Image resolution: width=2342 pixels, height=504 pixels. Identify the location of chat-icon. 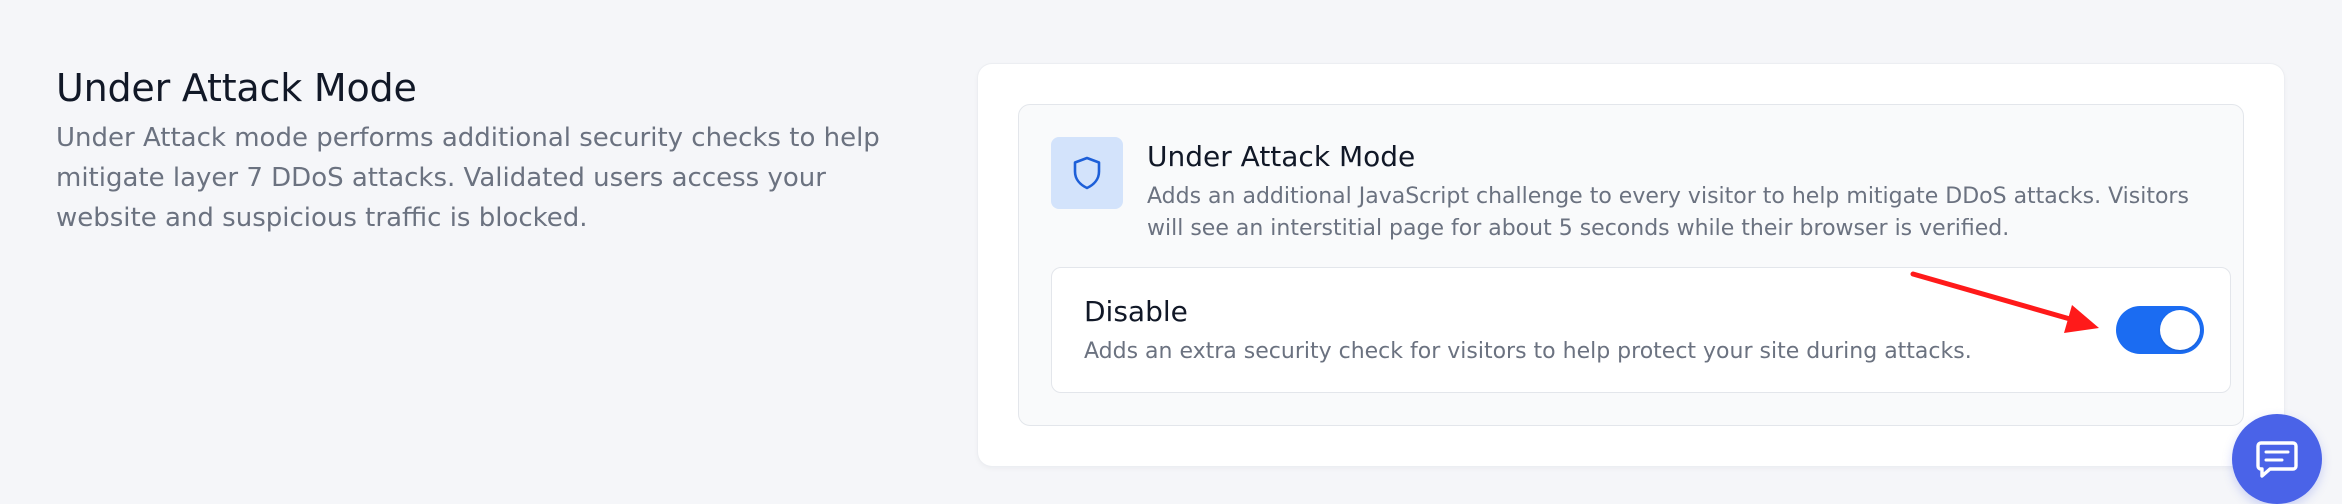
(2277, 459).